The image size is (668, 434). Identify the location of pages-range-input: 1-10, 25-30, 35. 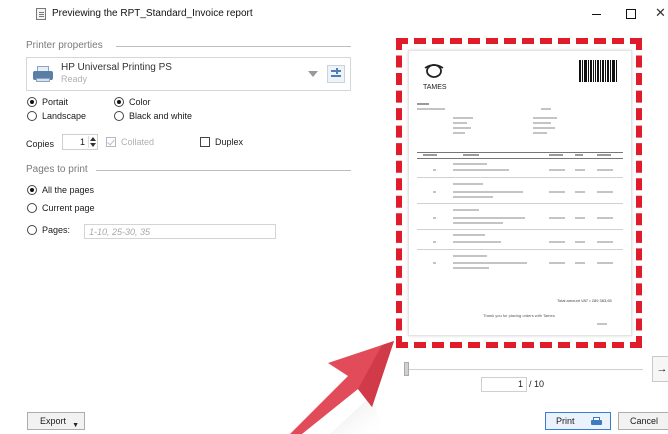
(180, 231).